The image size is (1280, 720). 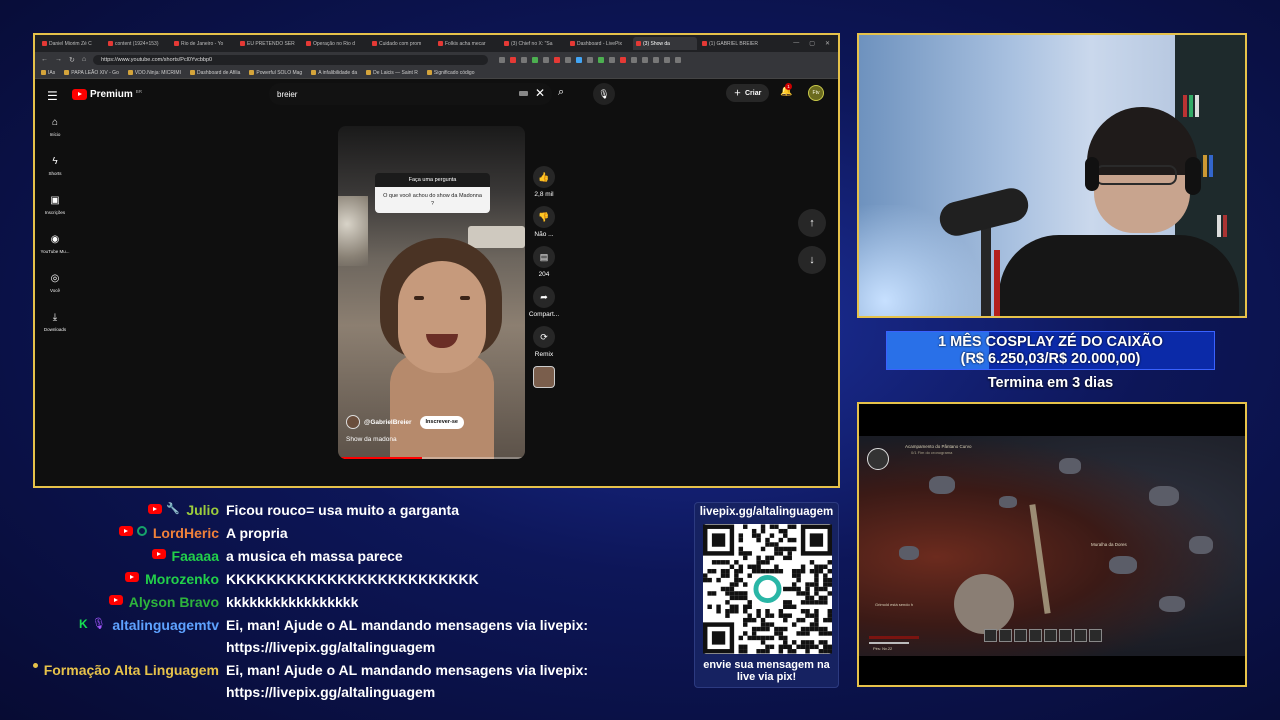 I want to click on mic-arm, so click(x=986, y=270).